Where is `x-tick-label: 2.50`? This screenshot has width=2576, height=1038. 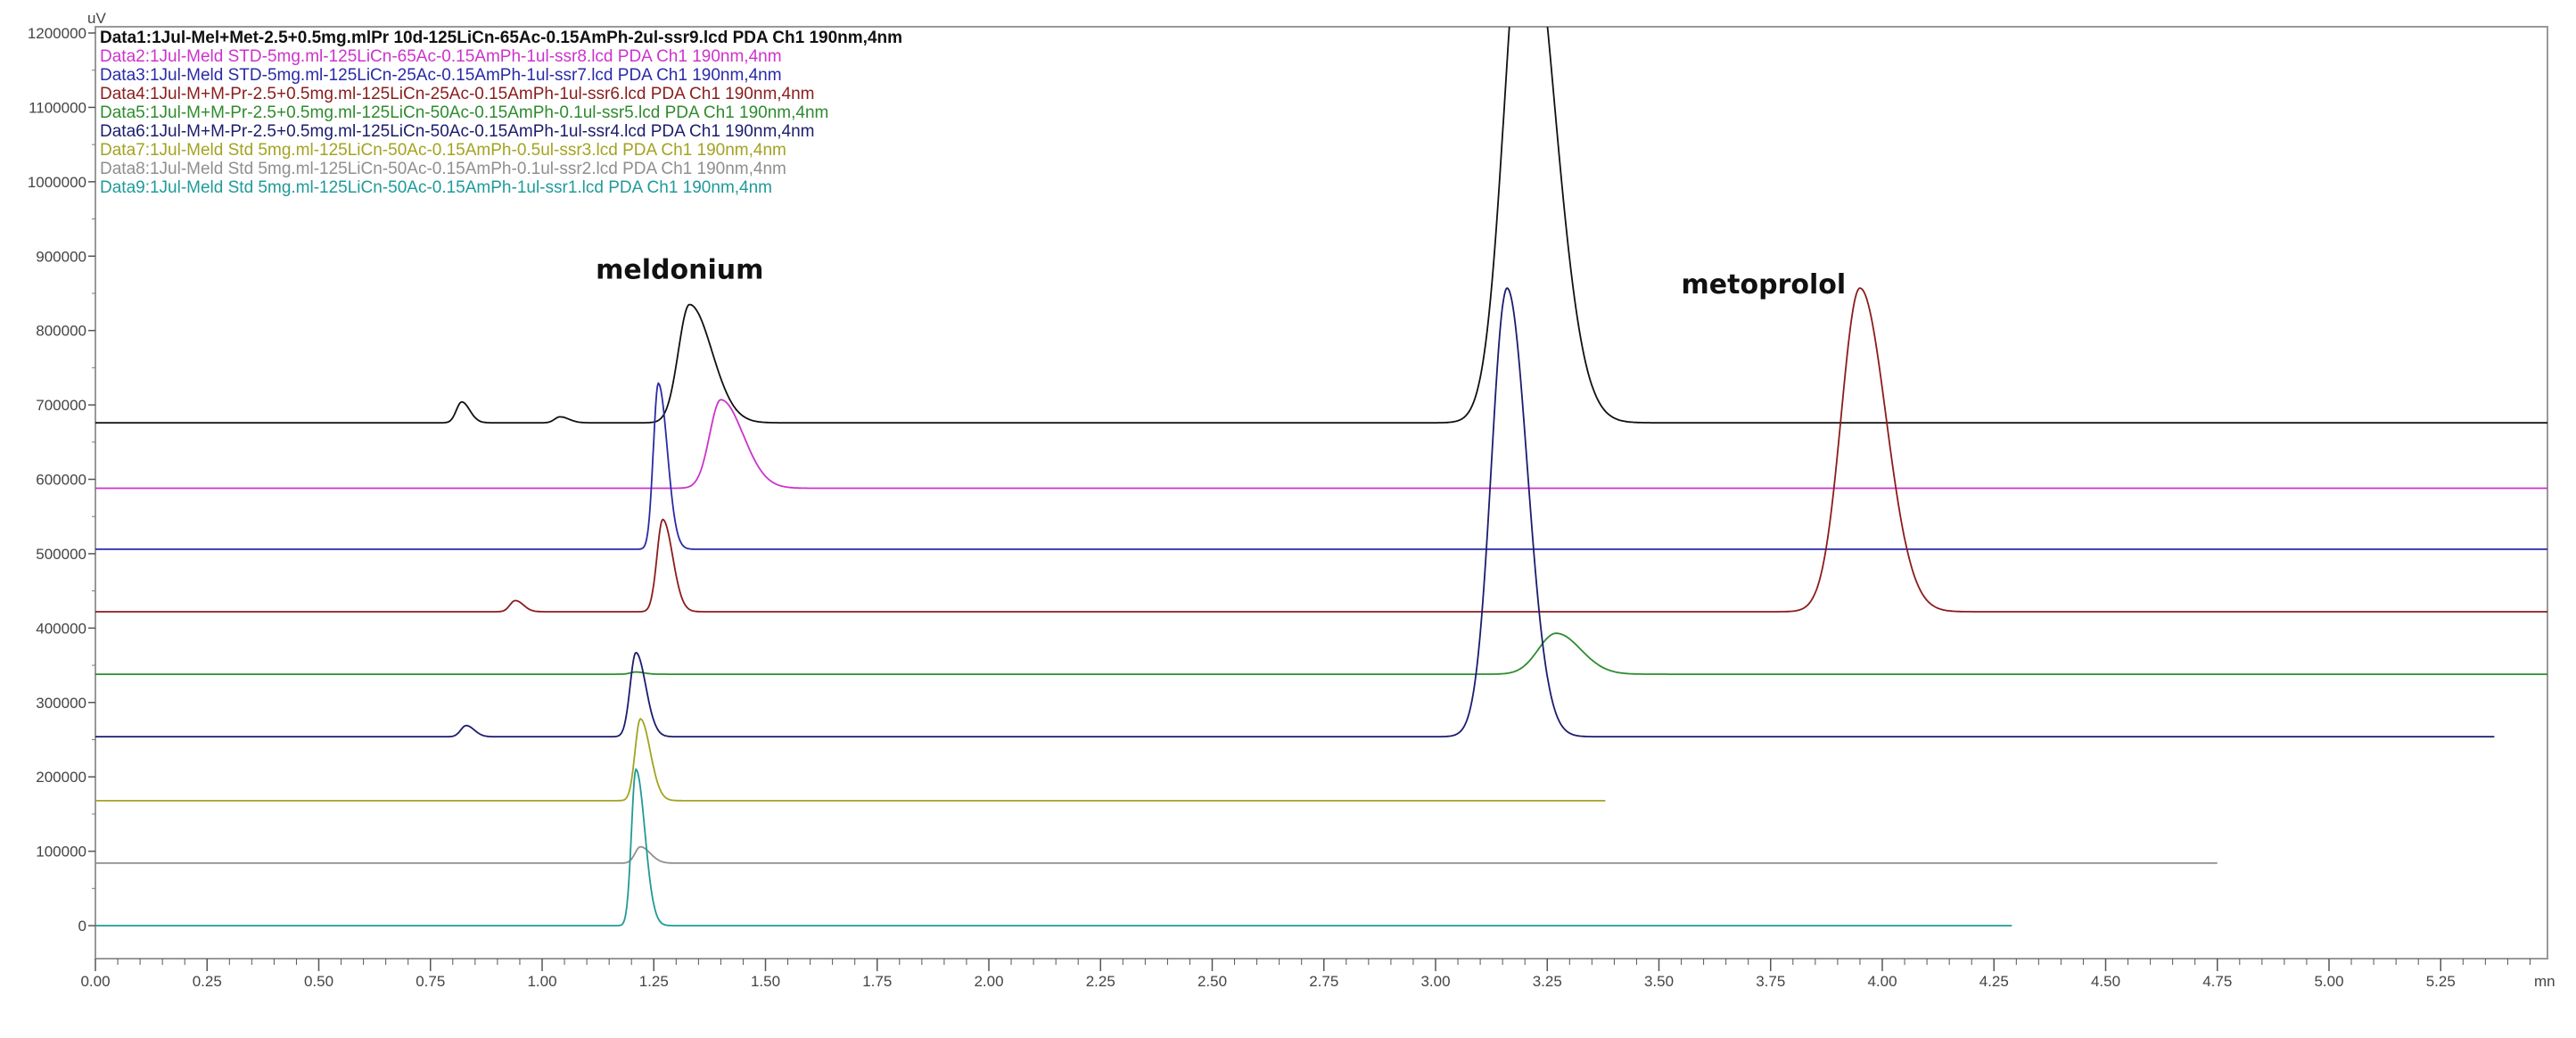
x-tick-label: 2.50 is located at coordinates (1212, 982).